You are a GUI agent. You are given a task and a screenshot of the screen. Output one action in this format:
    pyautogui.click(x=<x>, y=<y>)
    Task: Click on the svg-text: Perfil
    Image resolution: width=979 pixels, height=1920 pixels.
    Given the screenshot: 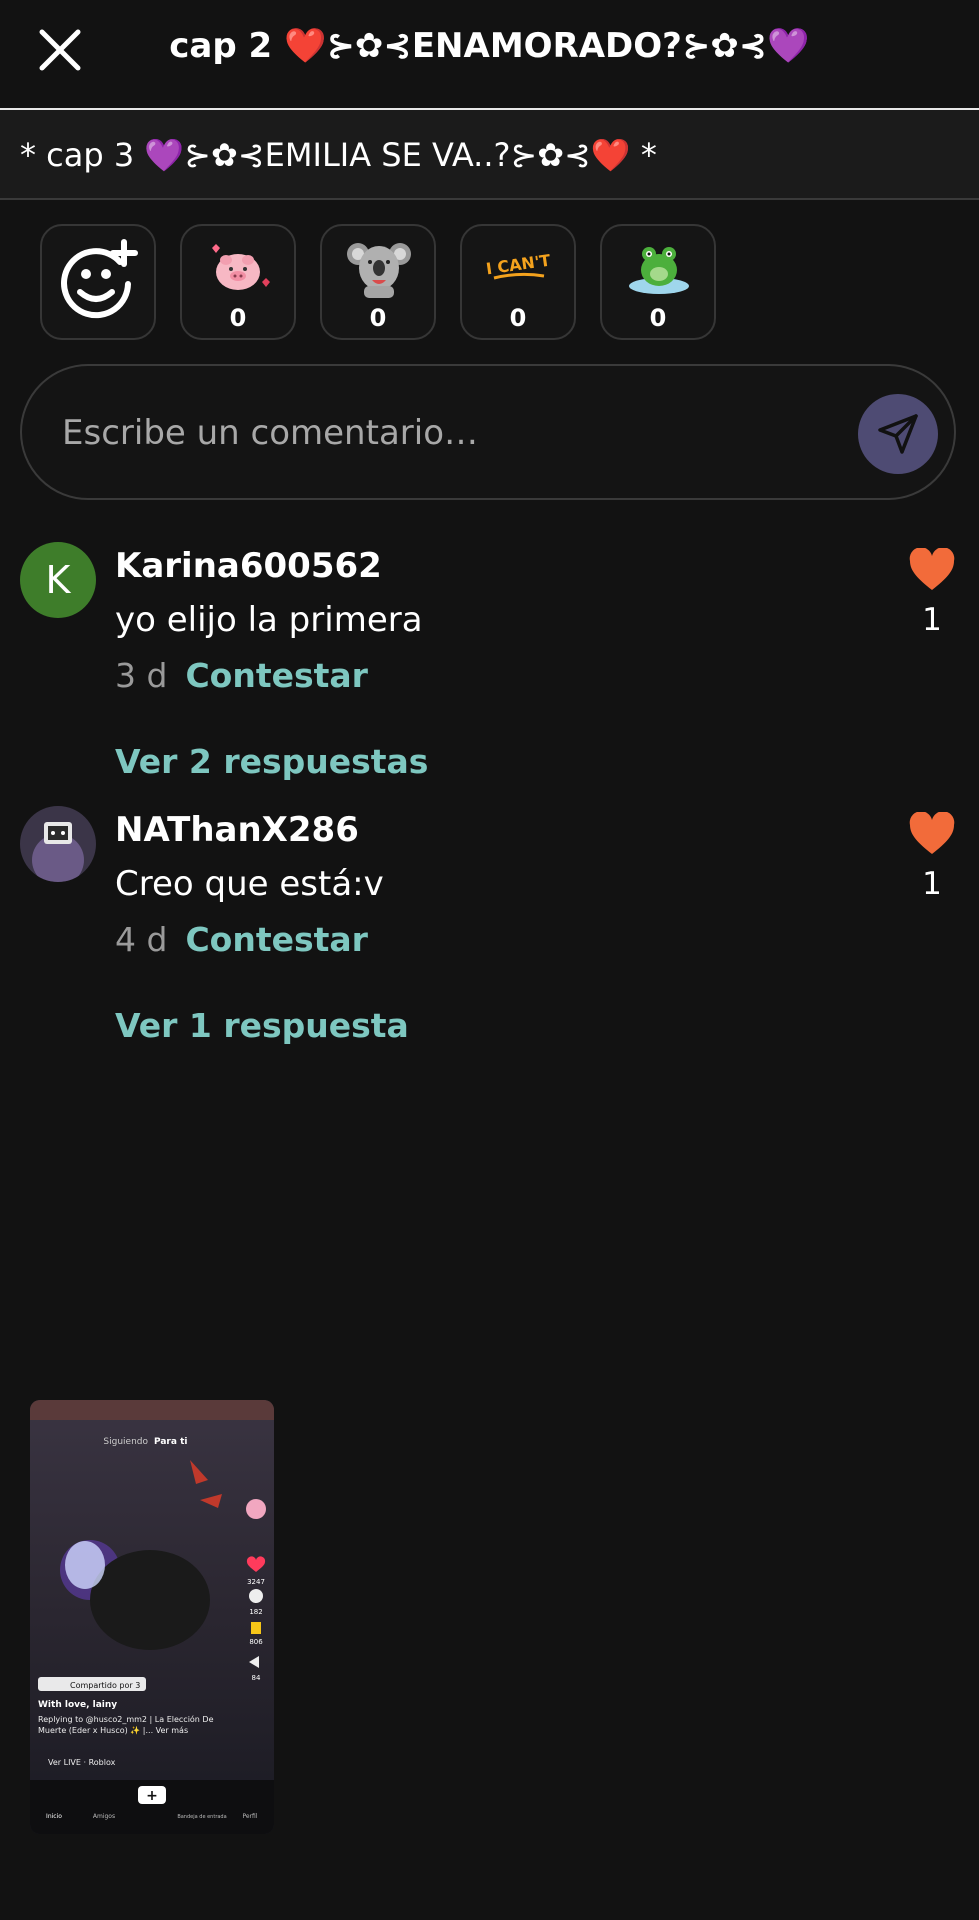 What is the action you would take?
    pyautogui.click(x=249, y=1816)
    